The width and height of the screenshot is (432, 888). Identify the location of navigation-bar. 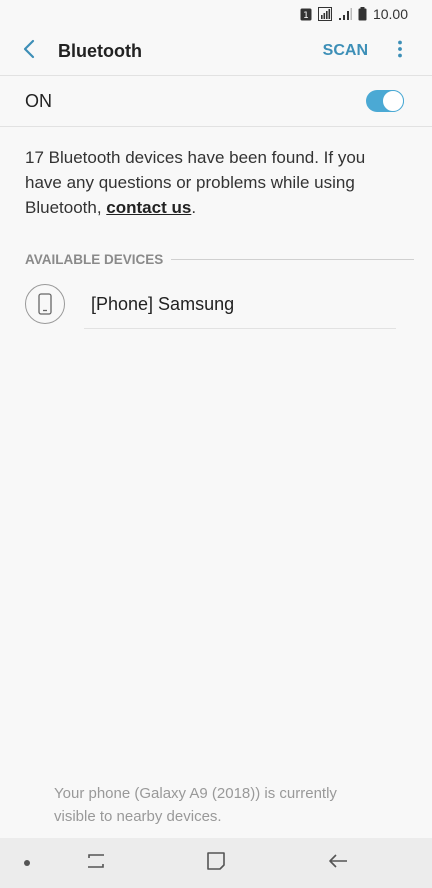
(216, 863).